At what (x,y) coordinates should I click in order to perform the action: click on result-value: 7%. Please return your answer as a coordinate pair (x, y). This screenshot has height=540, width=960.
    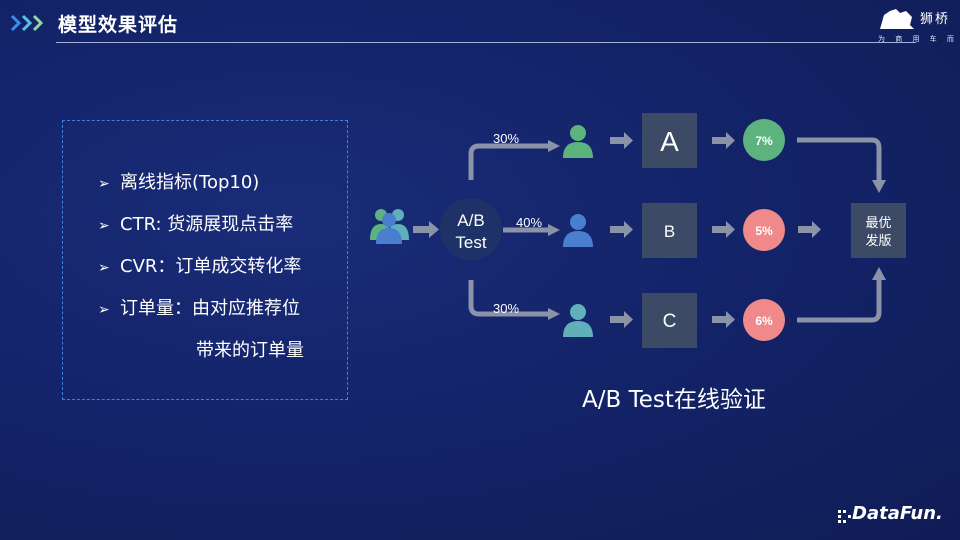
    Looking at the image, I should click on (764, 141).